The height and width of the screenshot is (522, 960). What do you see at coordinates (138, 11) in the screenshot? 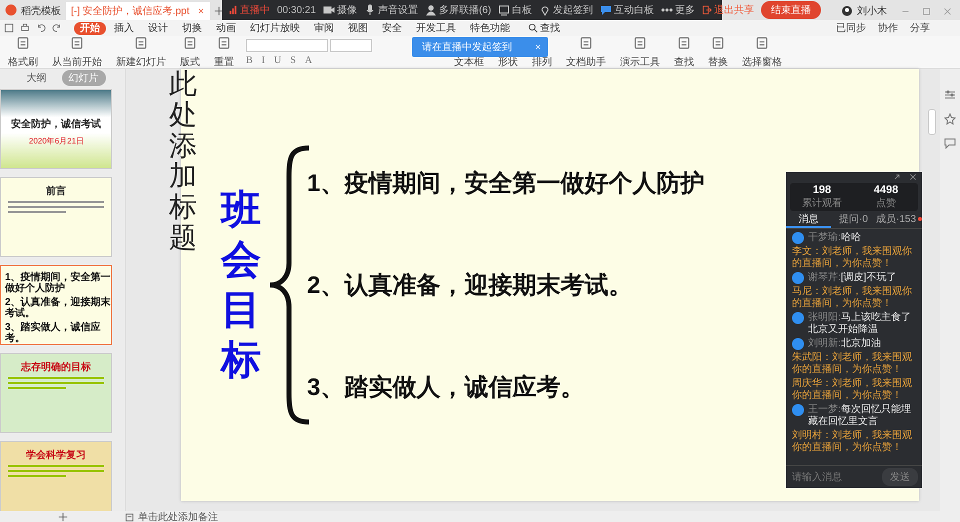
I see `document-tab: [-] 安全防护，诚信应考.ppt` at bounding box center [138, 11].